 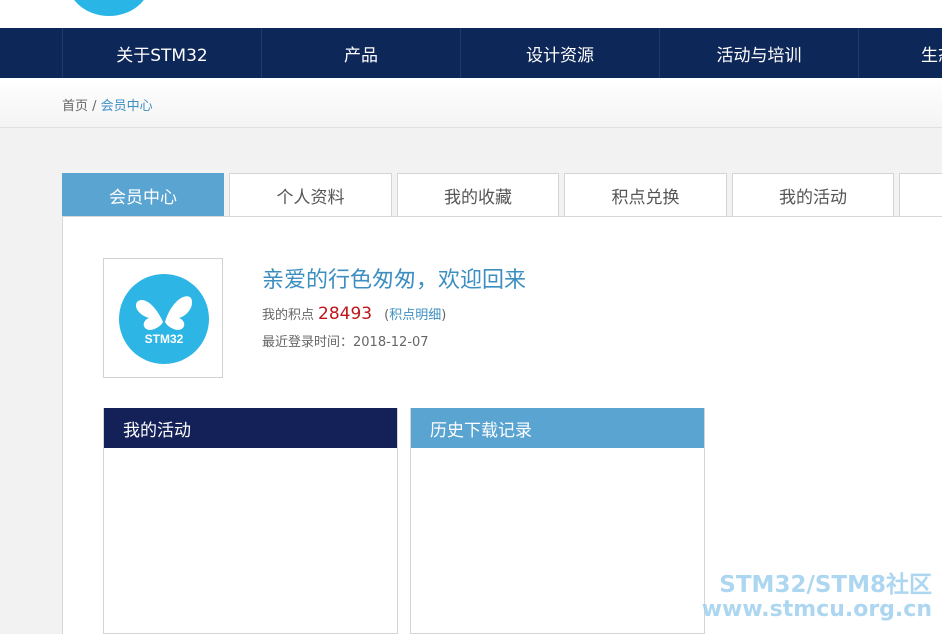 I want to click on last-login: 最近登录时间：2018-12-07, so click(x=345, y=340).